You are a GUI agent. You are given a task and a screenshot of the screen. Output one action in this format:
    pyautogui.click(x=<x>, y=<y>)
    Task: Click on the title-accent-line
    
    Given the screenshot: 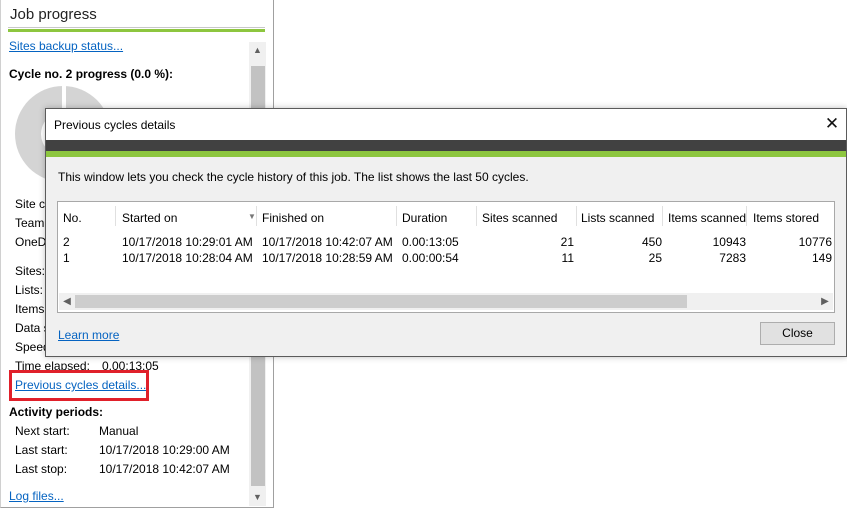 What is the action you would take?
    pyautogui.click(x=136, y=30)
    